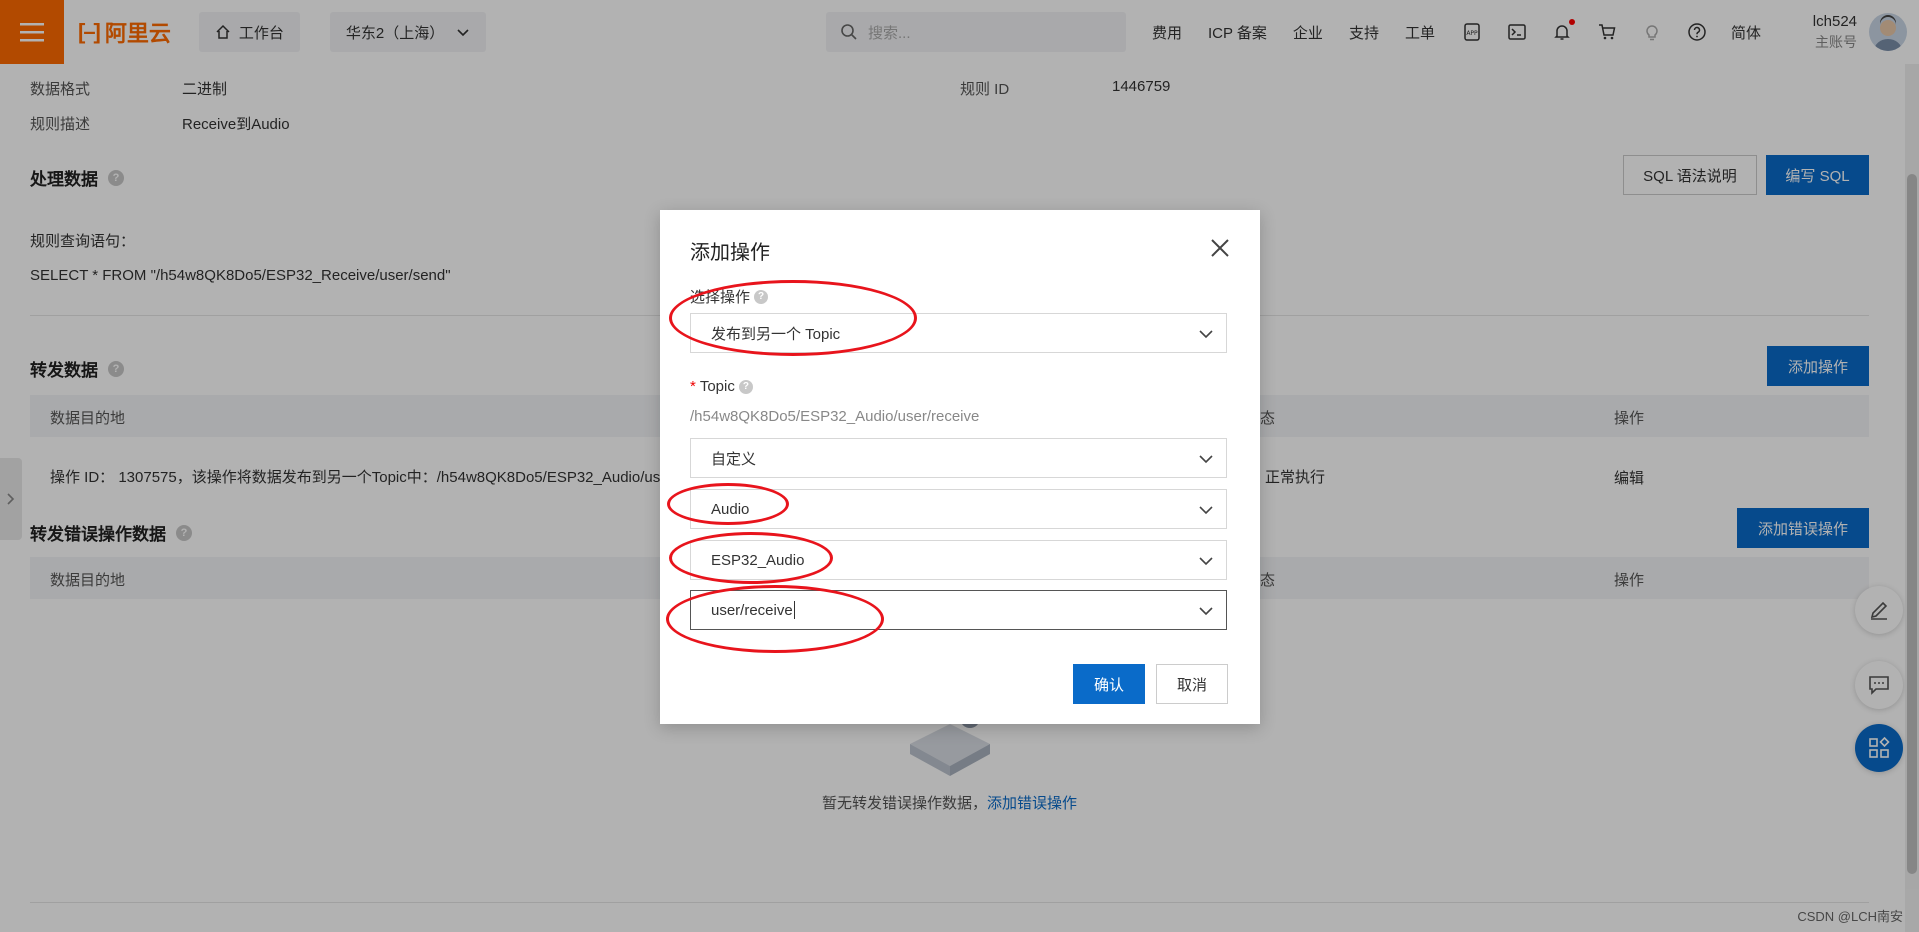  What do you see at coordinates (776, 334) in the screenshot?
I see `select-action-value: 发布到另一个 Topic` at bounding box center [776, 334].